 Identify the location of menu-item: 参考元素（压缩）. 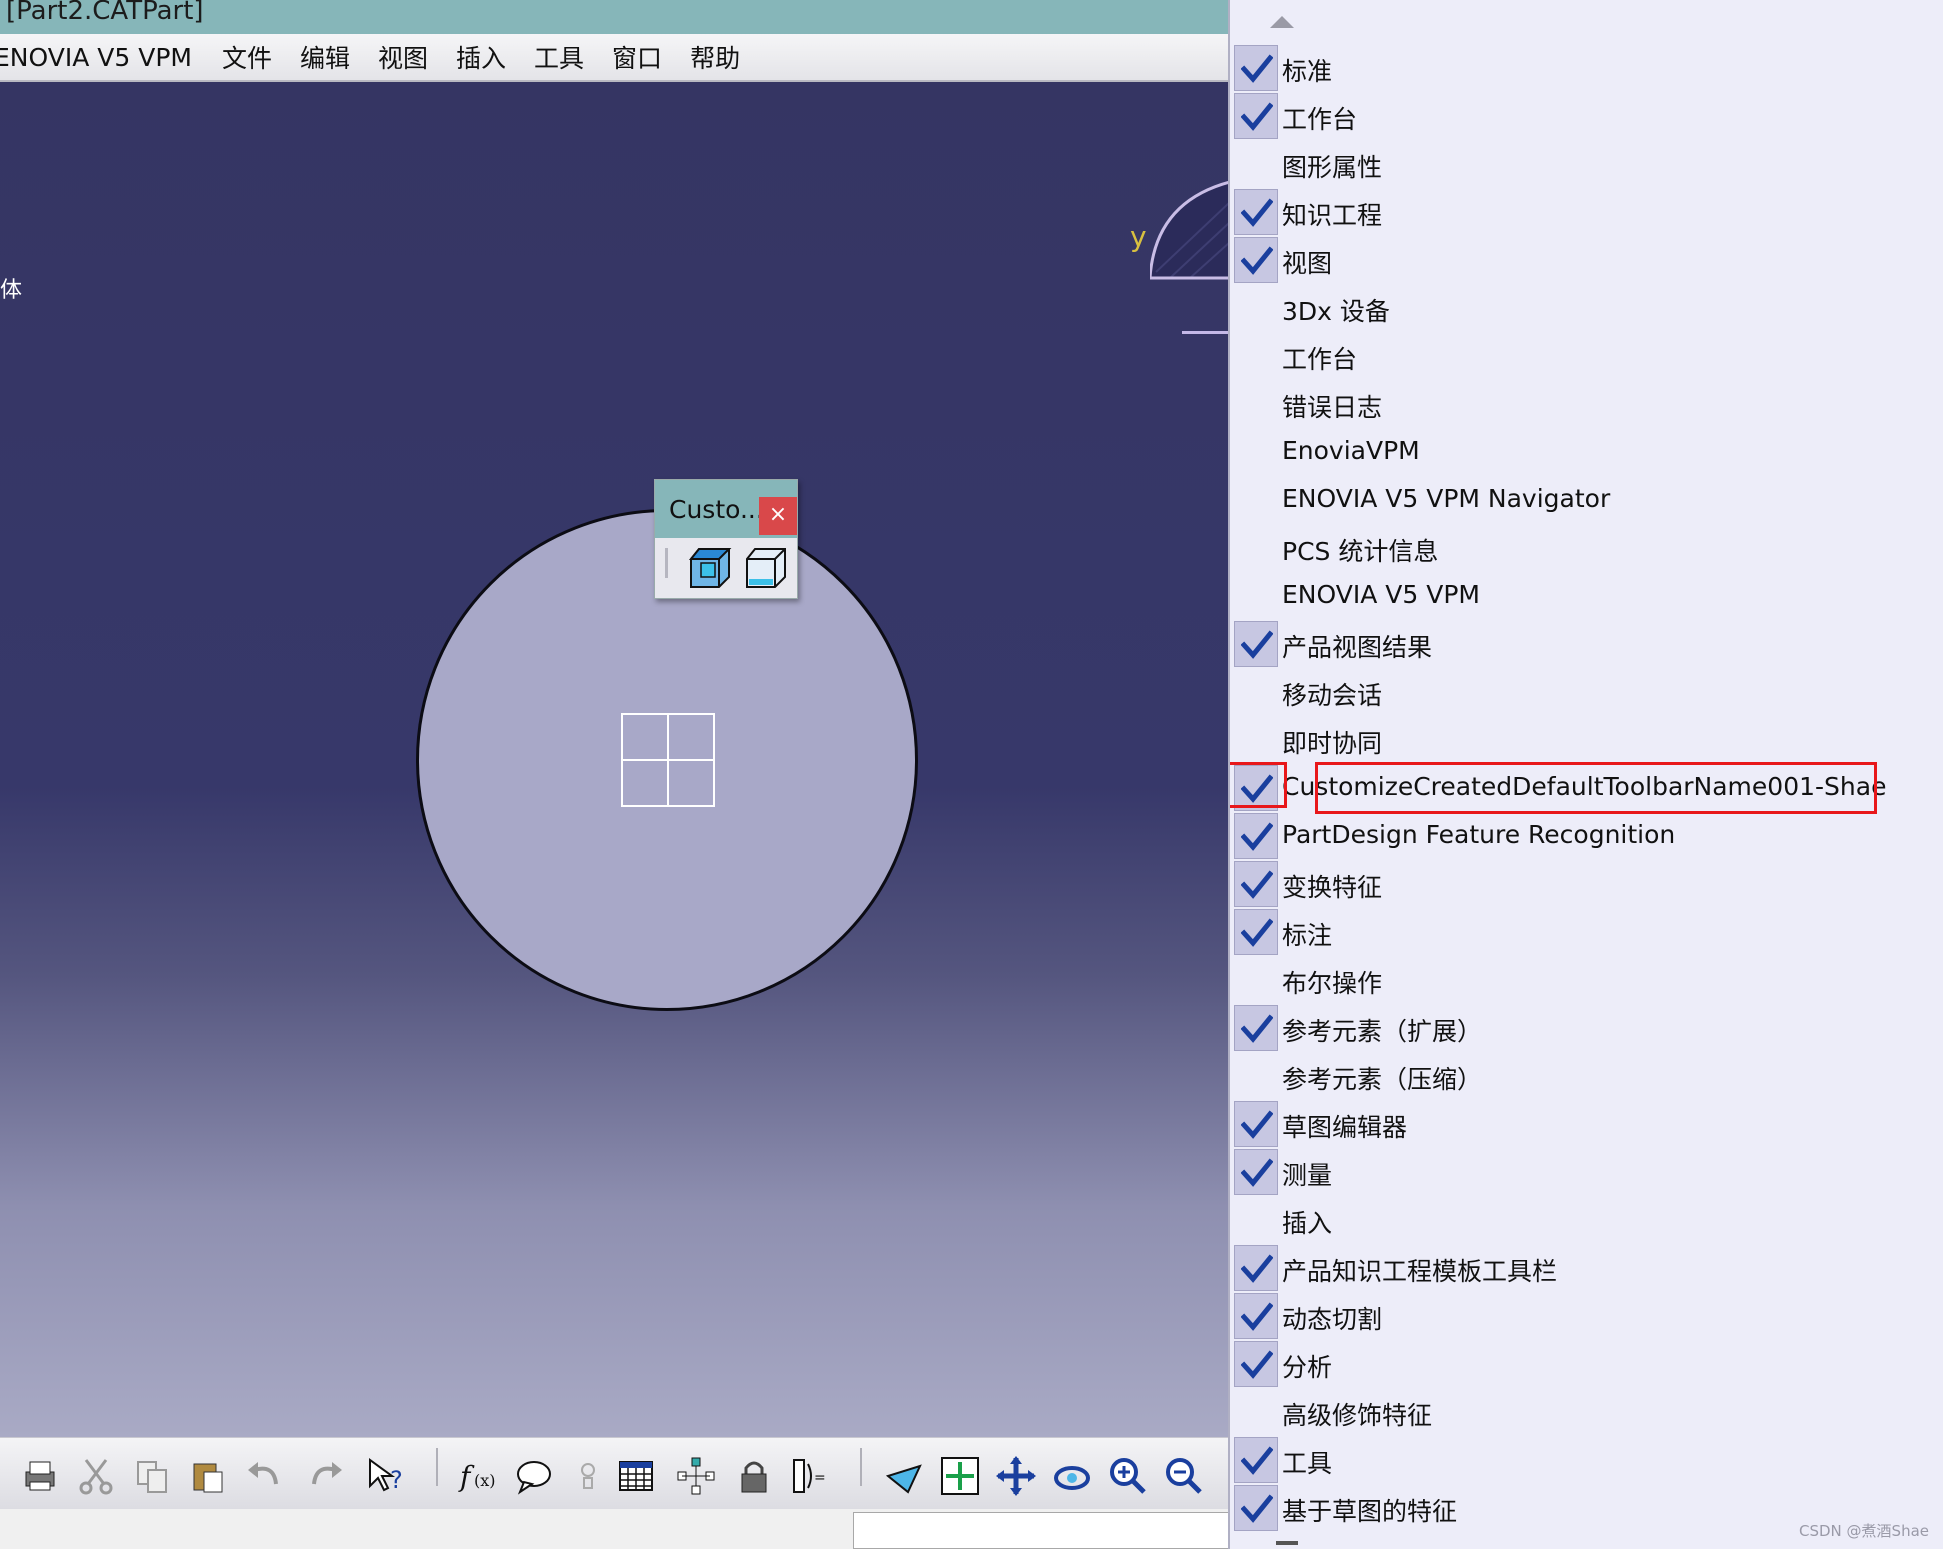
(1586, 1076).